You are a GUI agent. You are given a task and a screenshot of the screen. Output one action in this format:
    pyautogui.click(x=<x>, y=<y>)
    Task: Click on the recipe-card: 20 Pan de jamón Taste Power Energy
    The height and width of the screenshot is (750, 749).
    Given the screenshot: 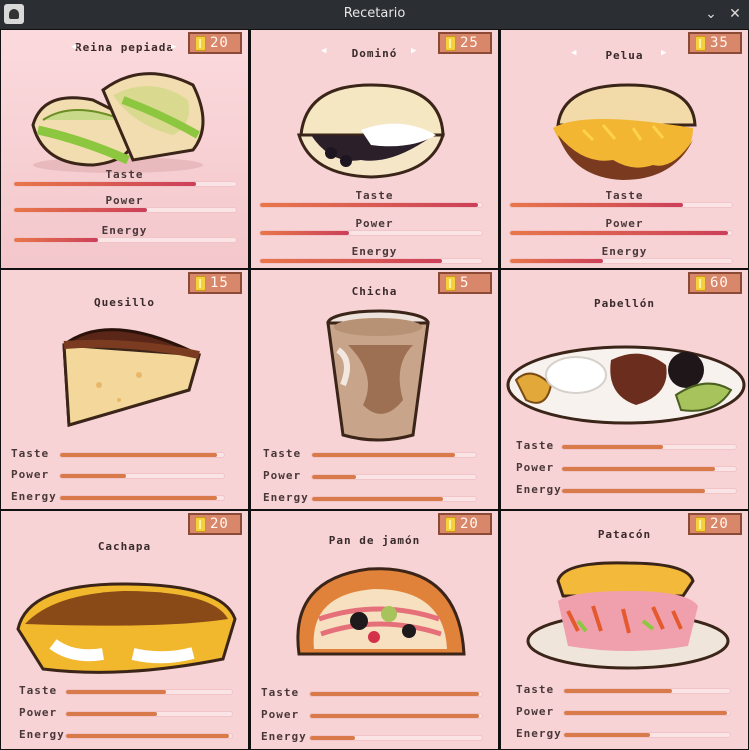 What is the action you would take?
    pyautogui.click(x=374, y=630)
    